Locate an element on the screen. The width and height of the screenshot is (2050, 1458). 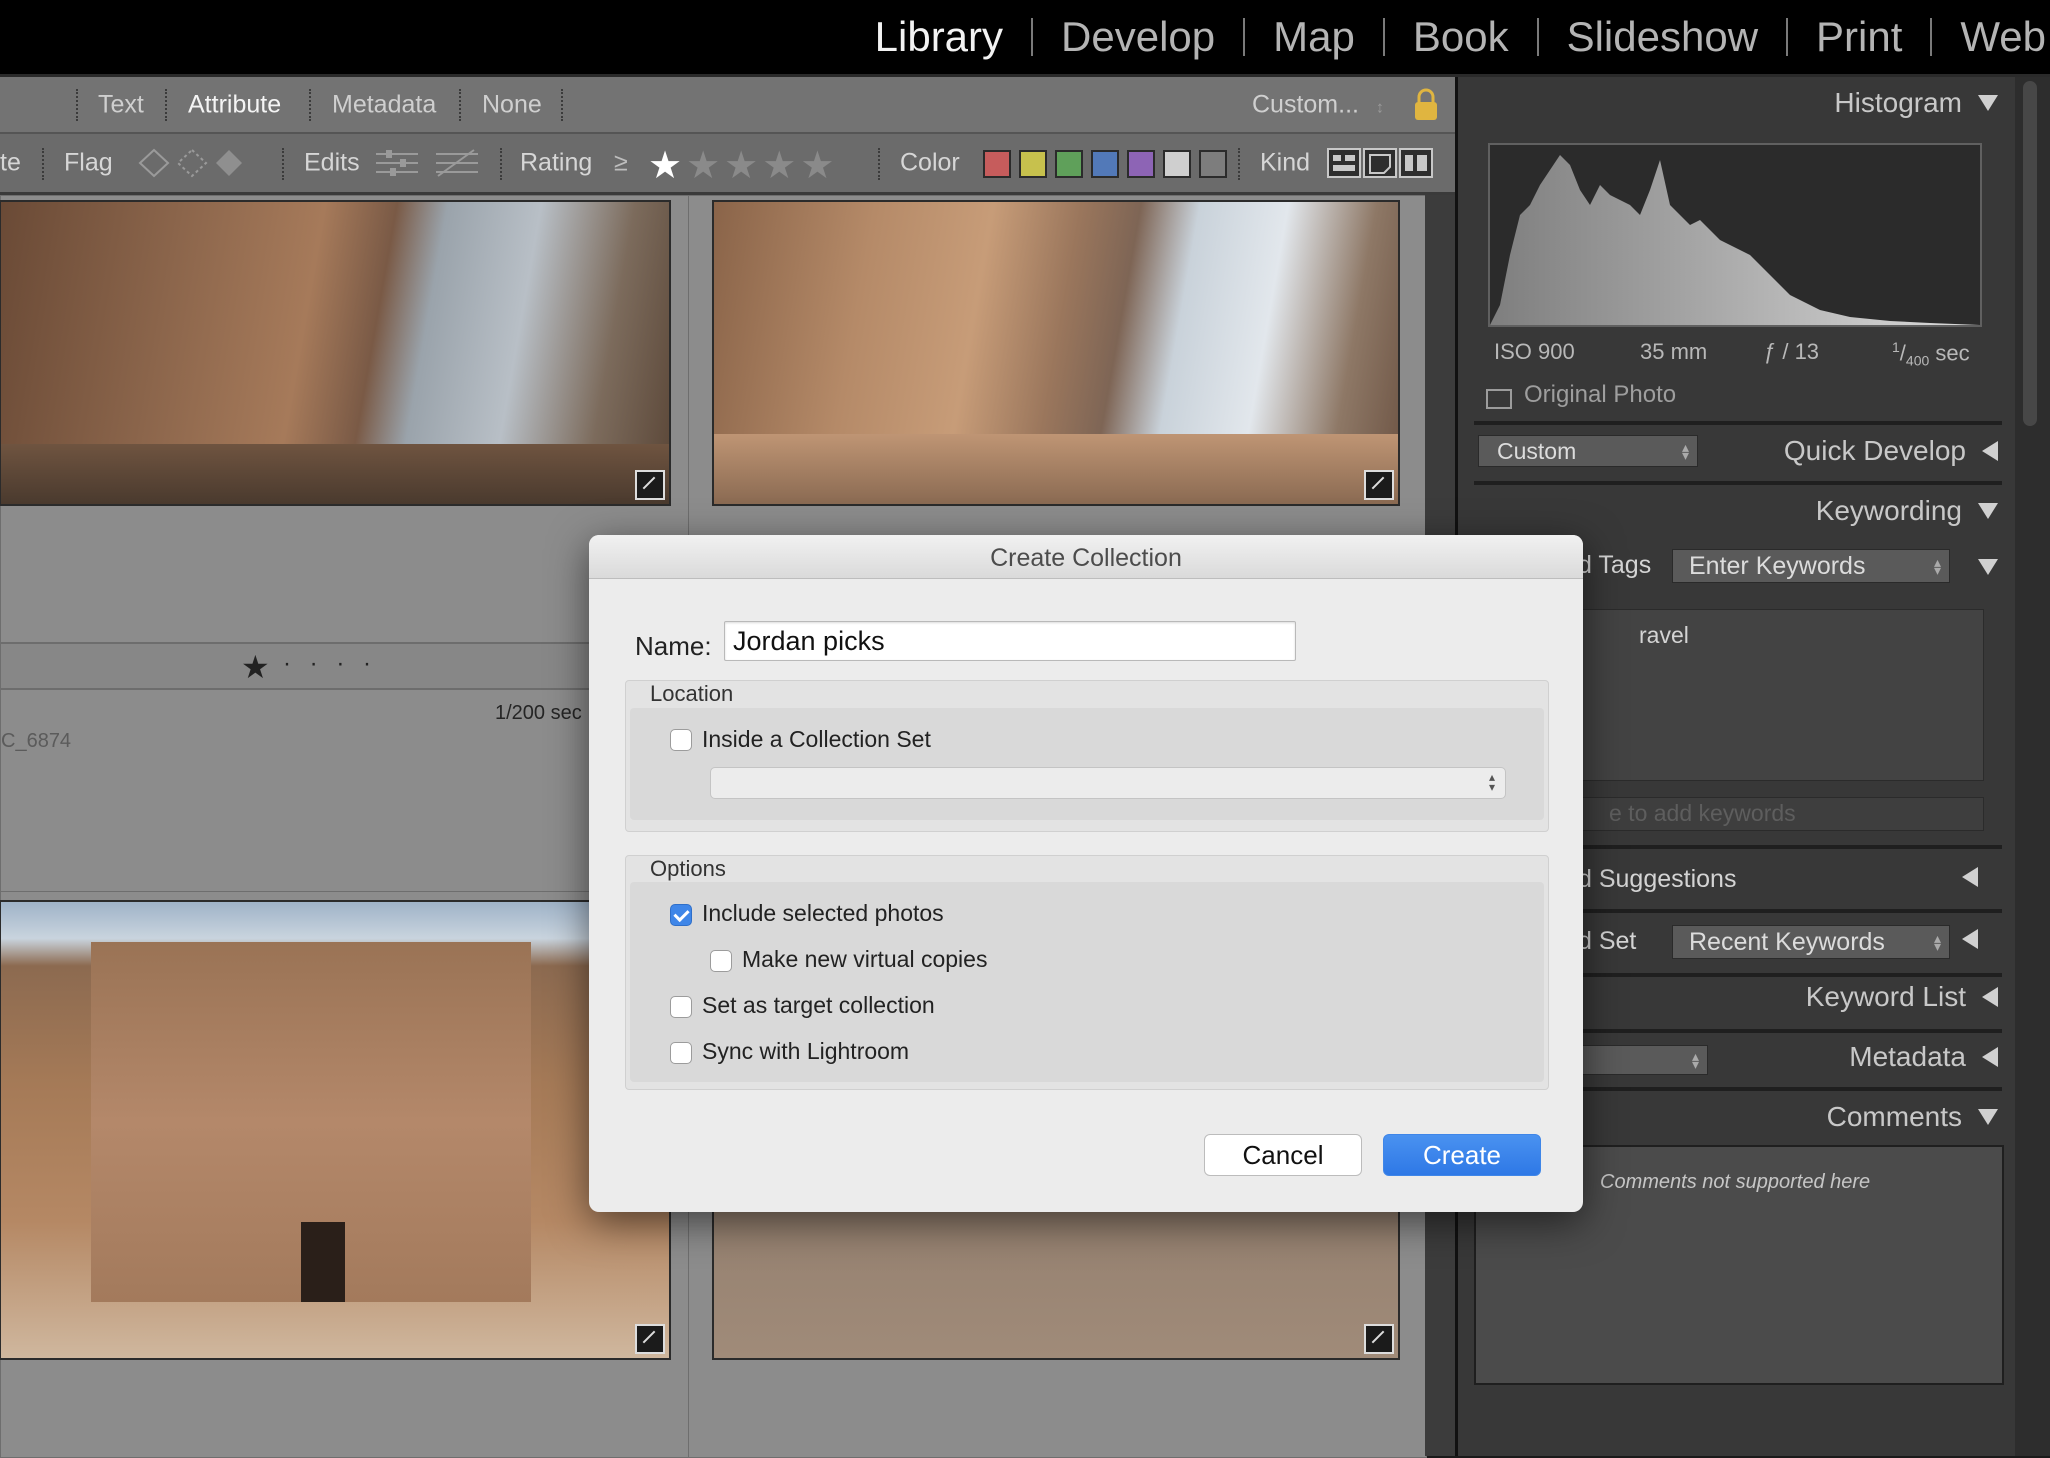
set-target-collection-checkbox is located at coordinates (681, 1007).